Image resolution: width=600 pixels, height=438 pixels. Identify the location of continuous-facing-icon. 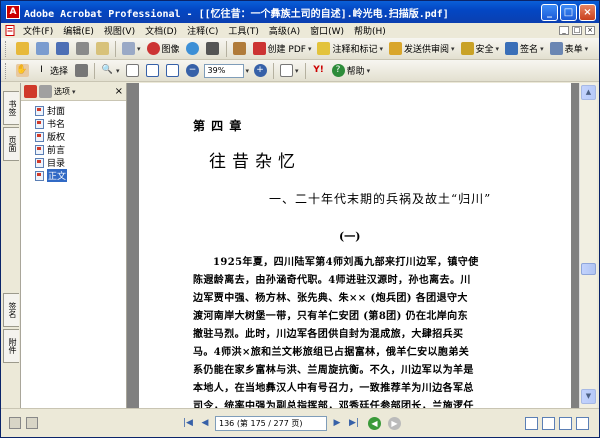
(582, 423).